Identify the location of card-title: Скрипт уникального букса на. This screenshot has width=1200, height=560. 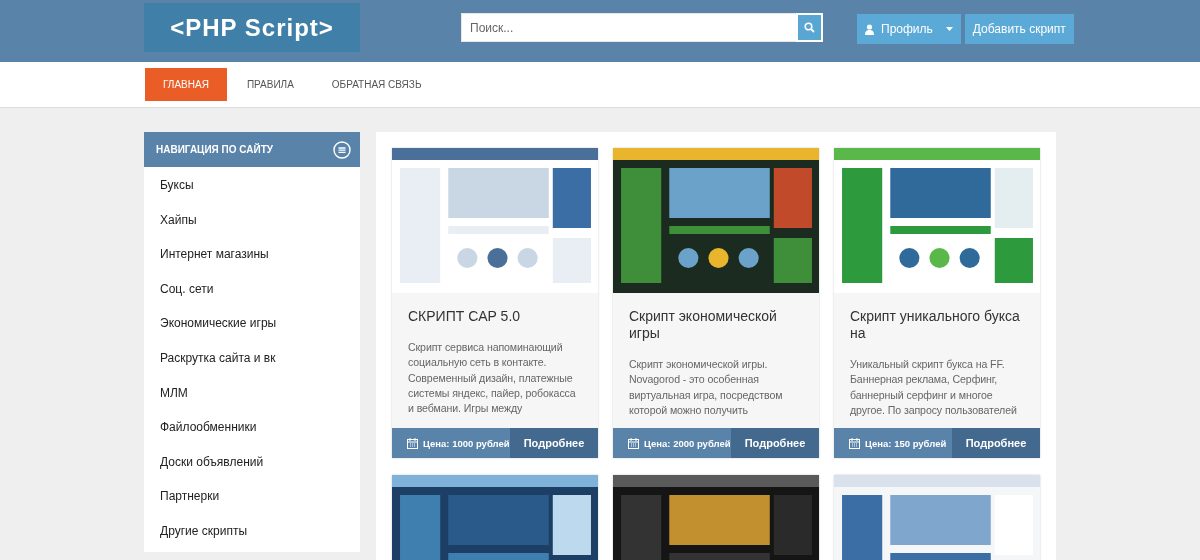
(938, 325).